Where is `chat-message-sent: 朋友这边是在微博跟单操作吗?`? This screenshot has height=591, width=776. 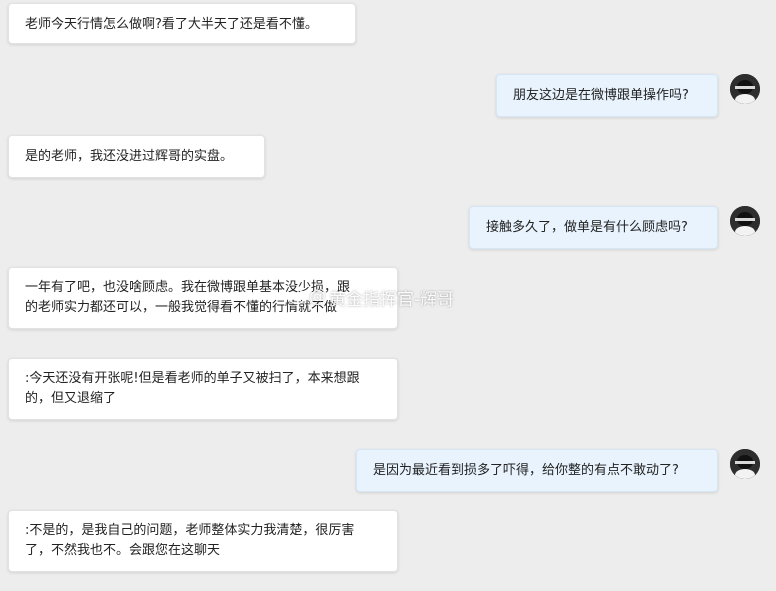
chat-message-sent: 朋友这边是在微博跟单操作吗? is located at coordinates (607, 95).